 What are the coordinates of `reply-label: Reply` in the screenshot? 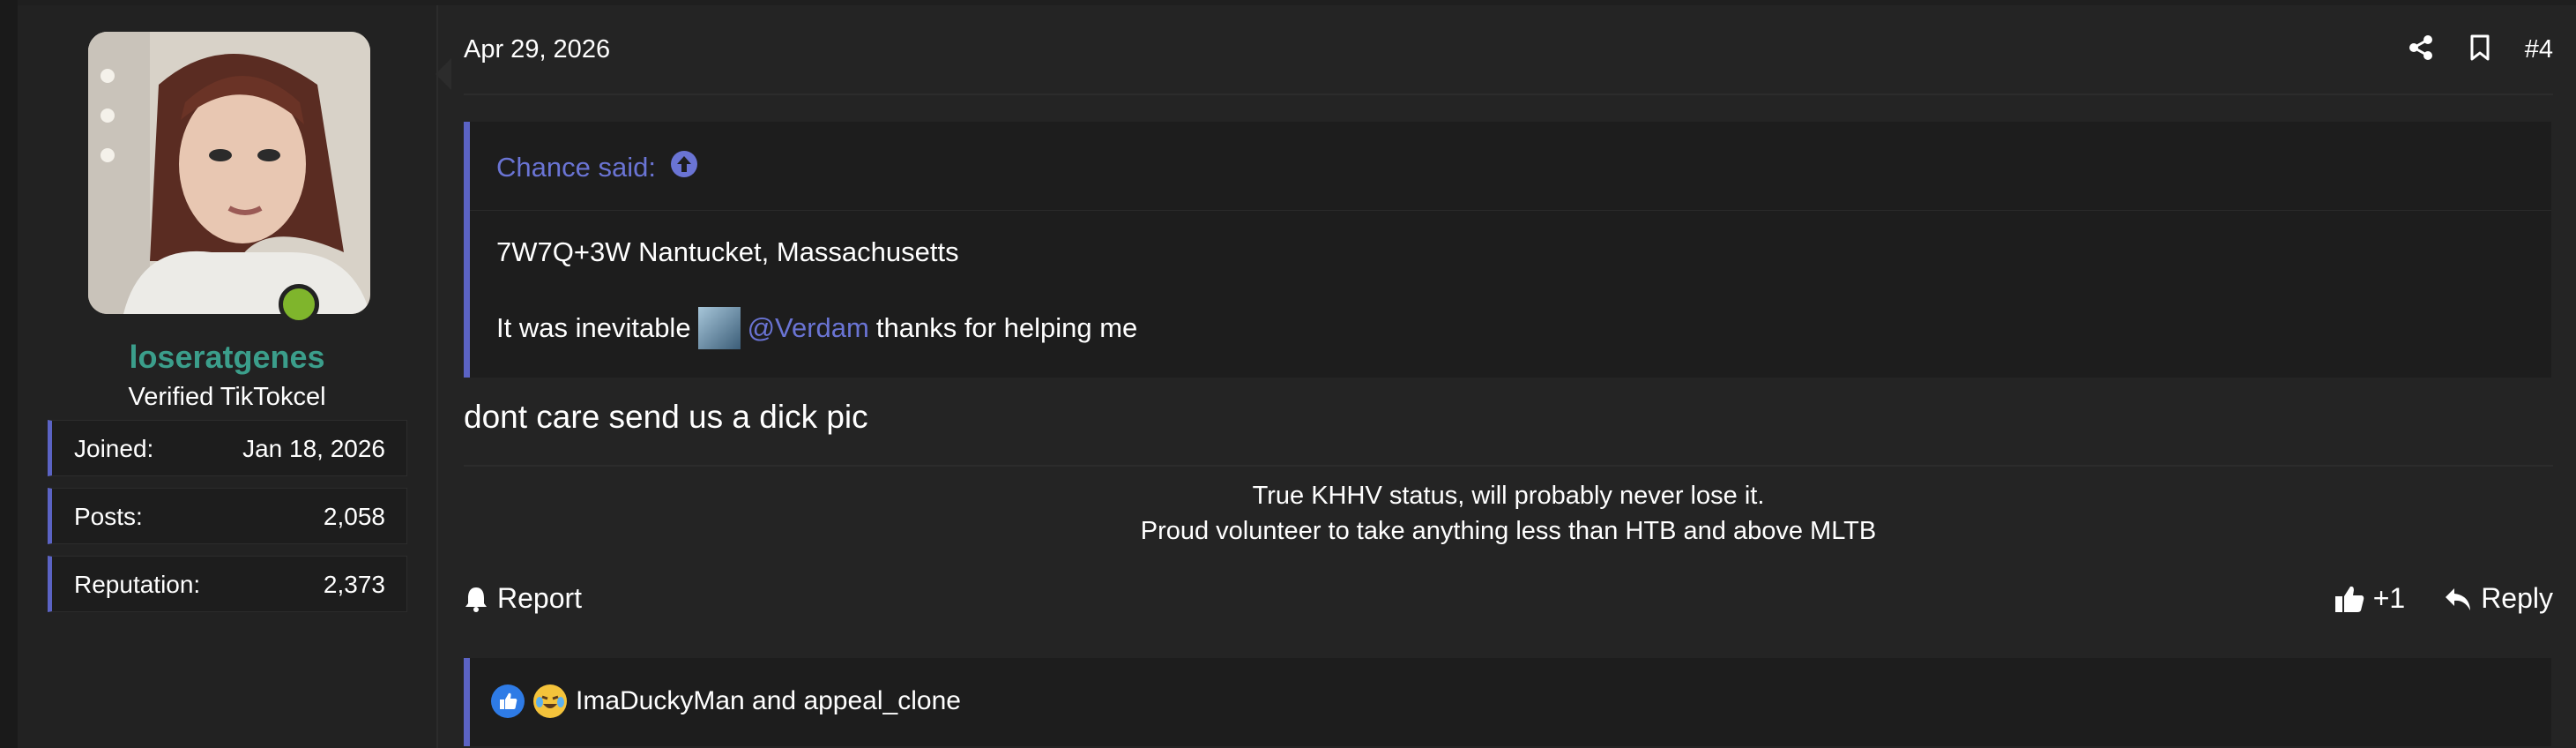 It's located at (2517, 598).